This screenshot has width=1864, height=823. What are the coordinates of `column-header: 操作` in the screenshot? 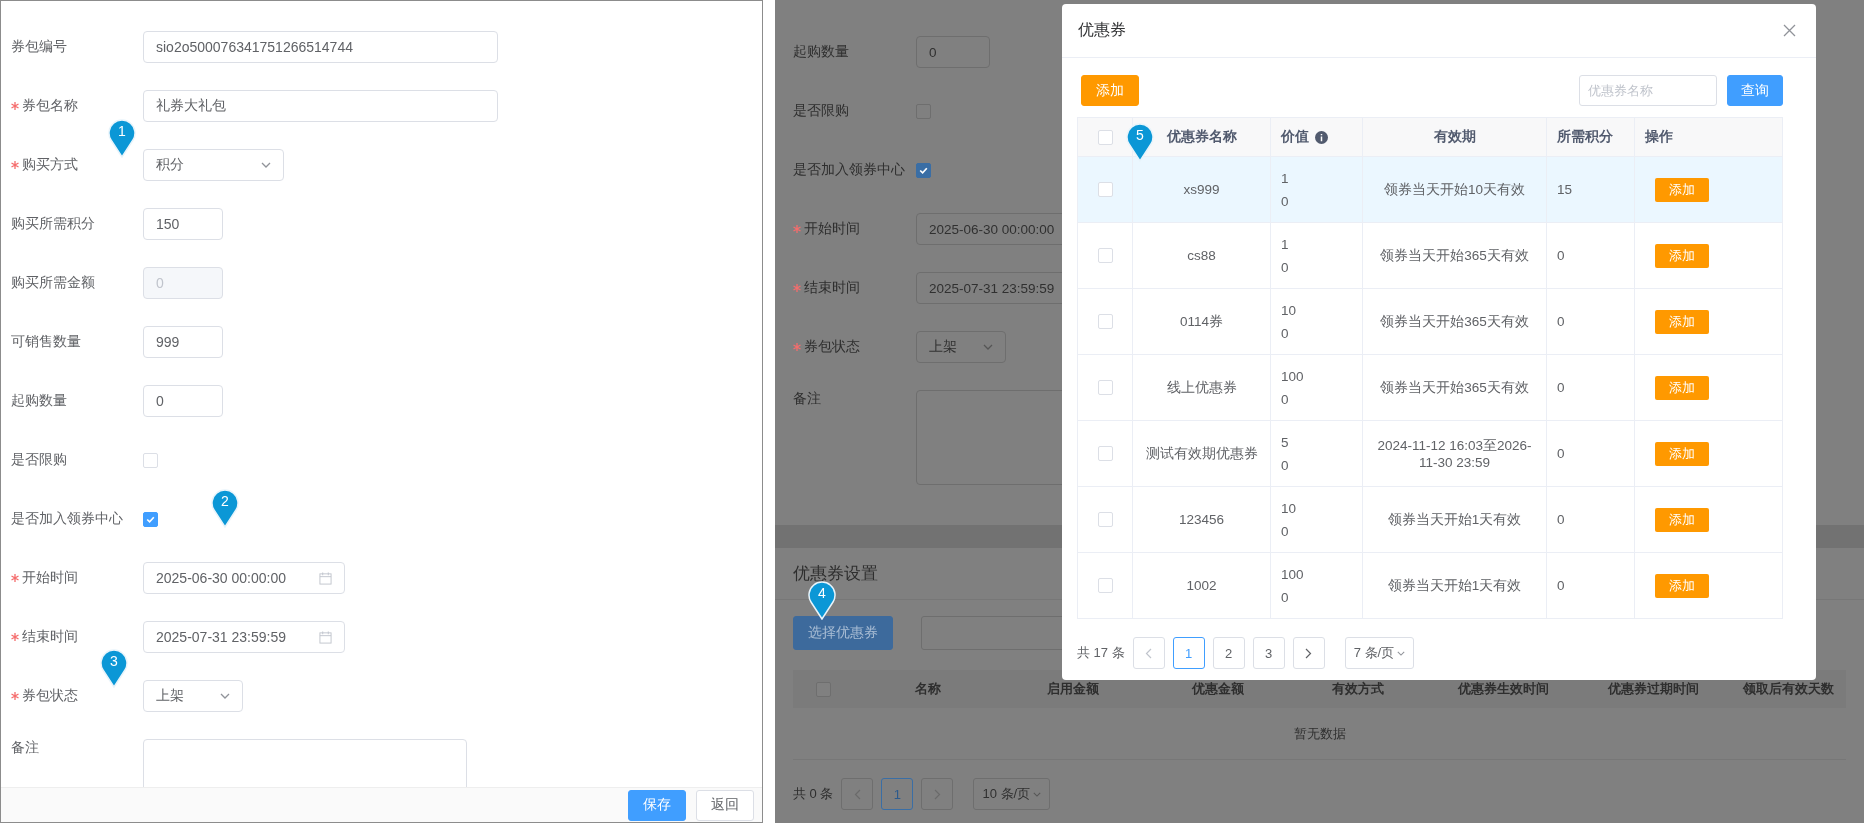 It's located at (1659, 137).